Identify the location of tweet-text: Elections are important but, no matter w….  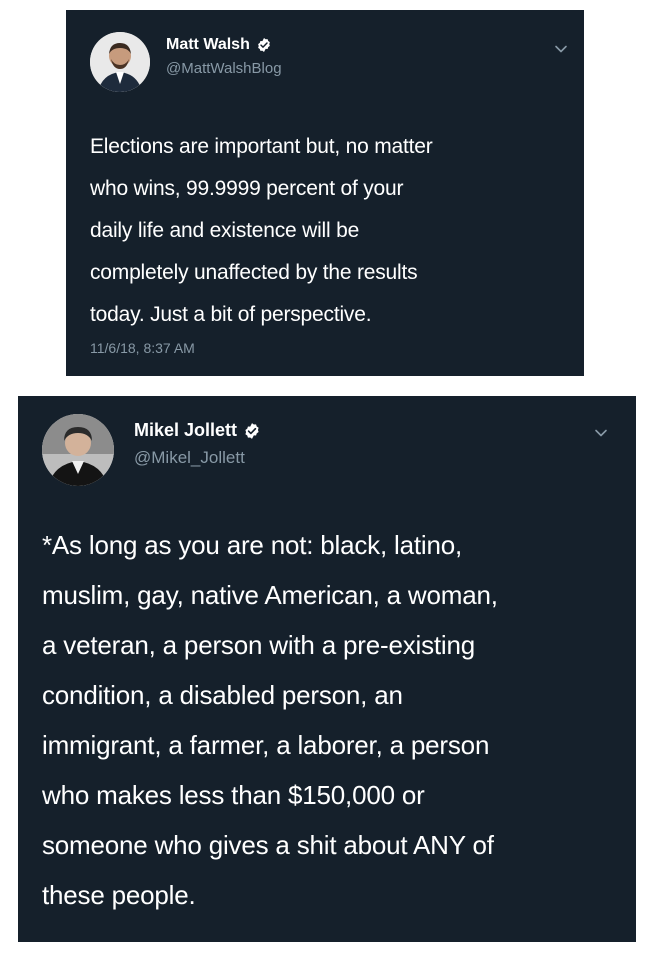
(261, 230).